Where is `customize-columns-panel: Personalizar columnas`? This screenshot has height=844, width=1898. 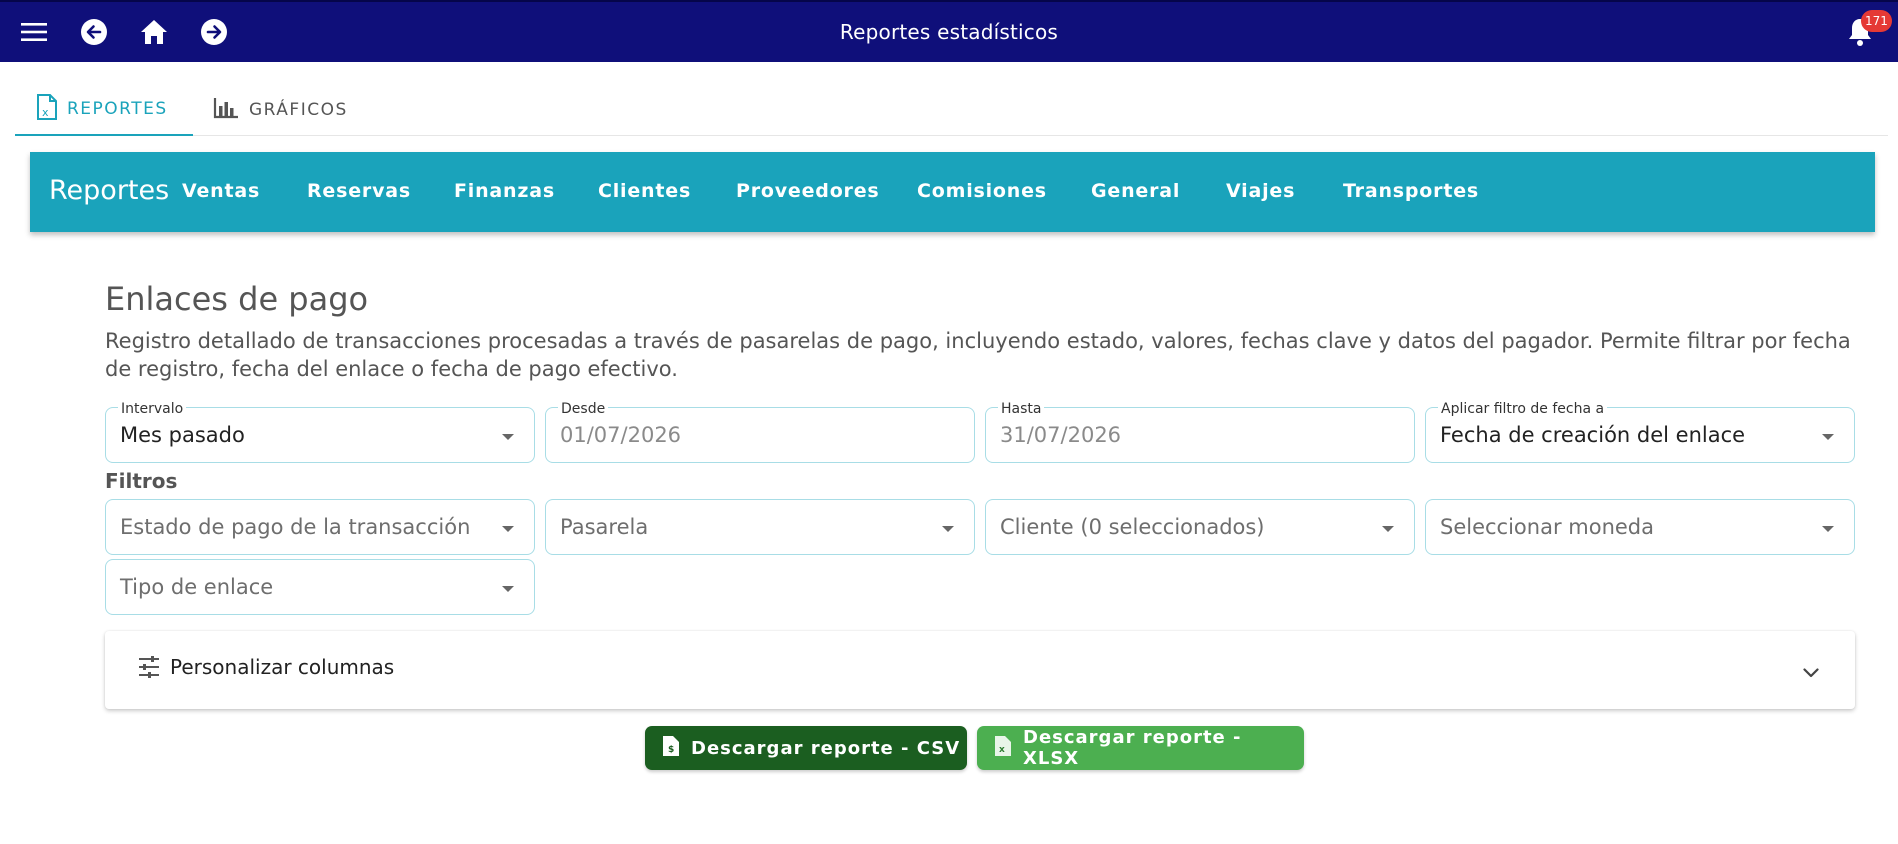 customize-columns-panel: Personalizar columnas is located at coordinates (980, 670).